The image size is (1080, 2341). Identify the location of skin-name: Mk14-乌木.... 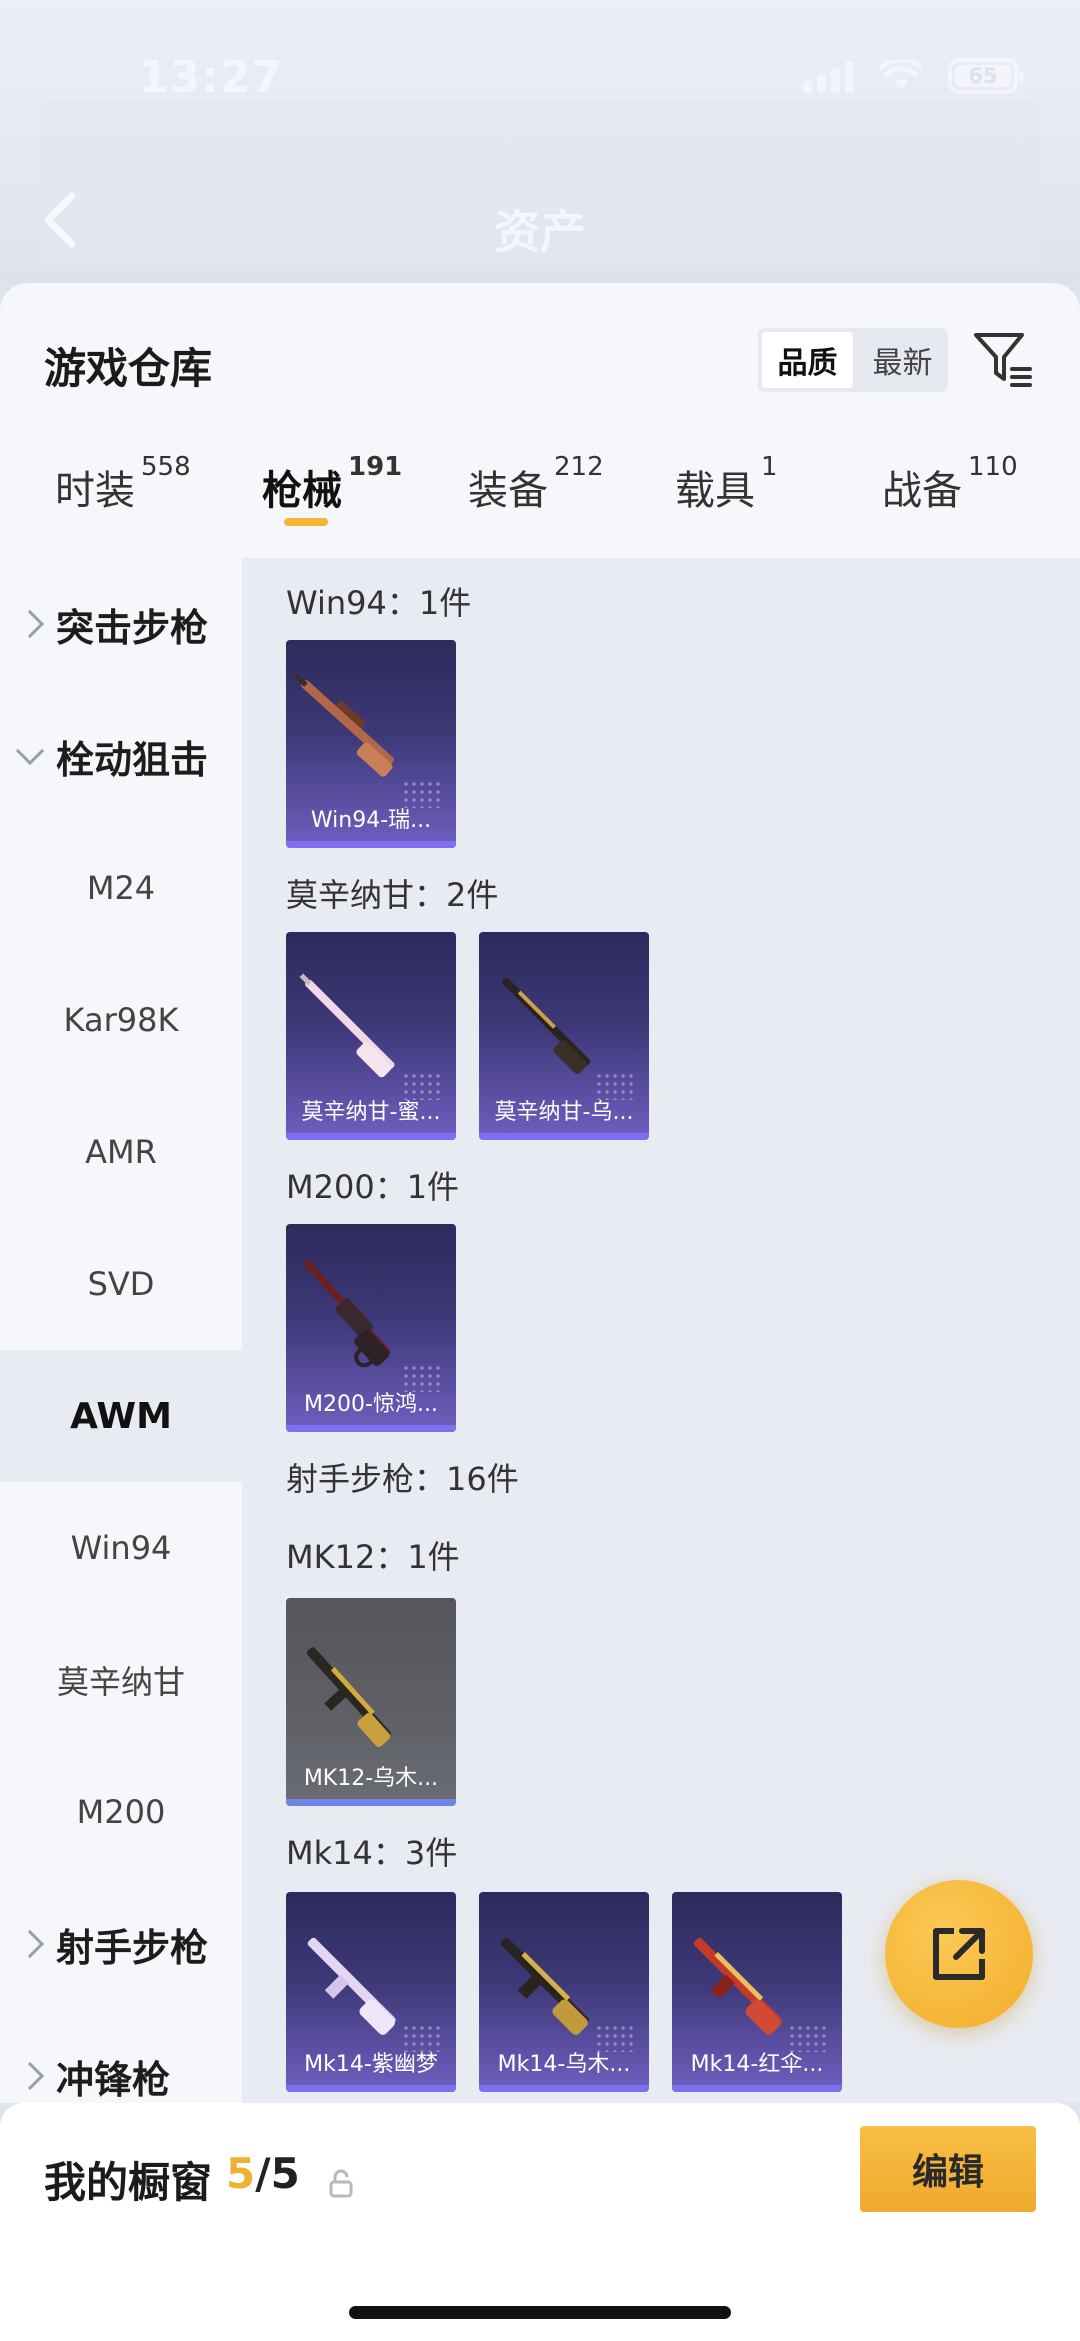
(564, 2064).